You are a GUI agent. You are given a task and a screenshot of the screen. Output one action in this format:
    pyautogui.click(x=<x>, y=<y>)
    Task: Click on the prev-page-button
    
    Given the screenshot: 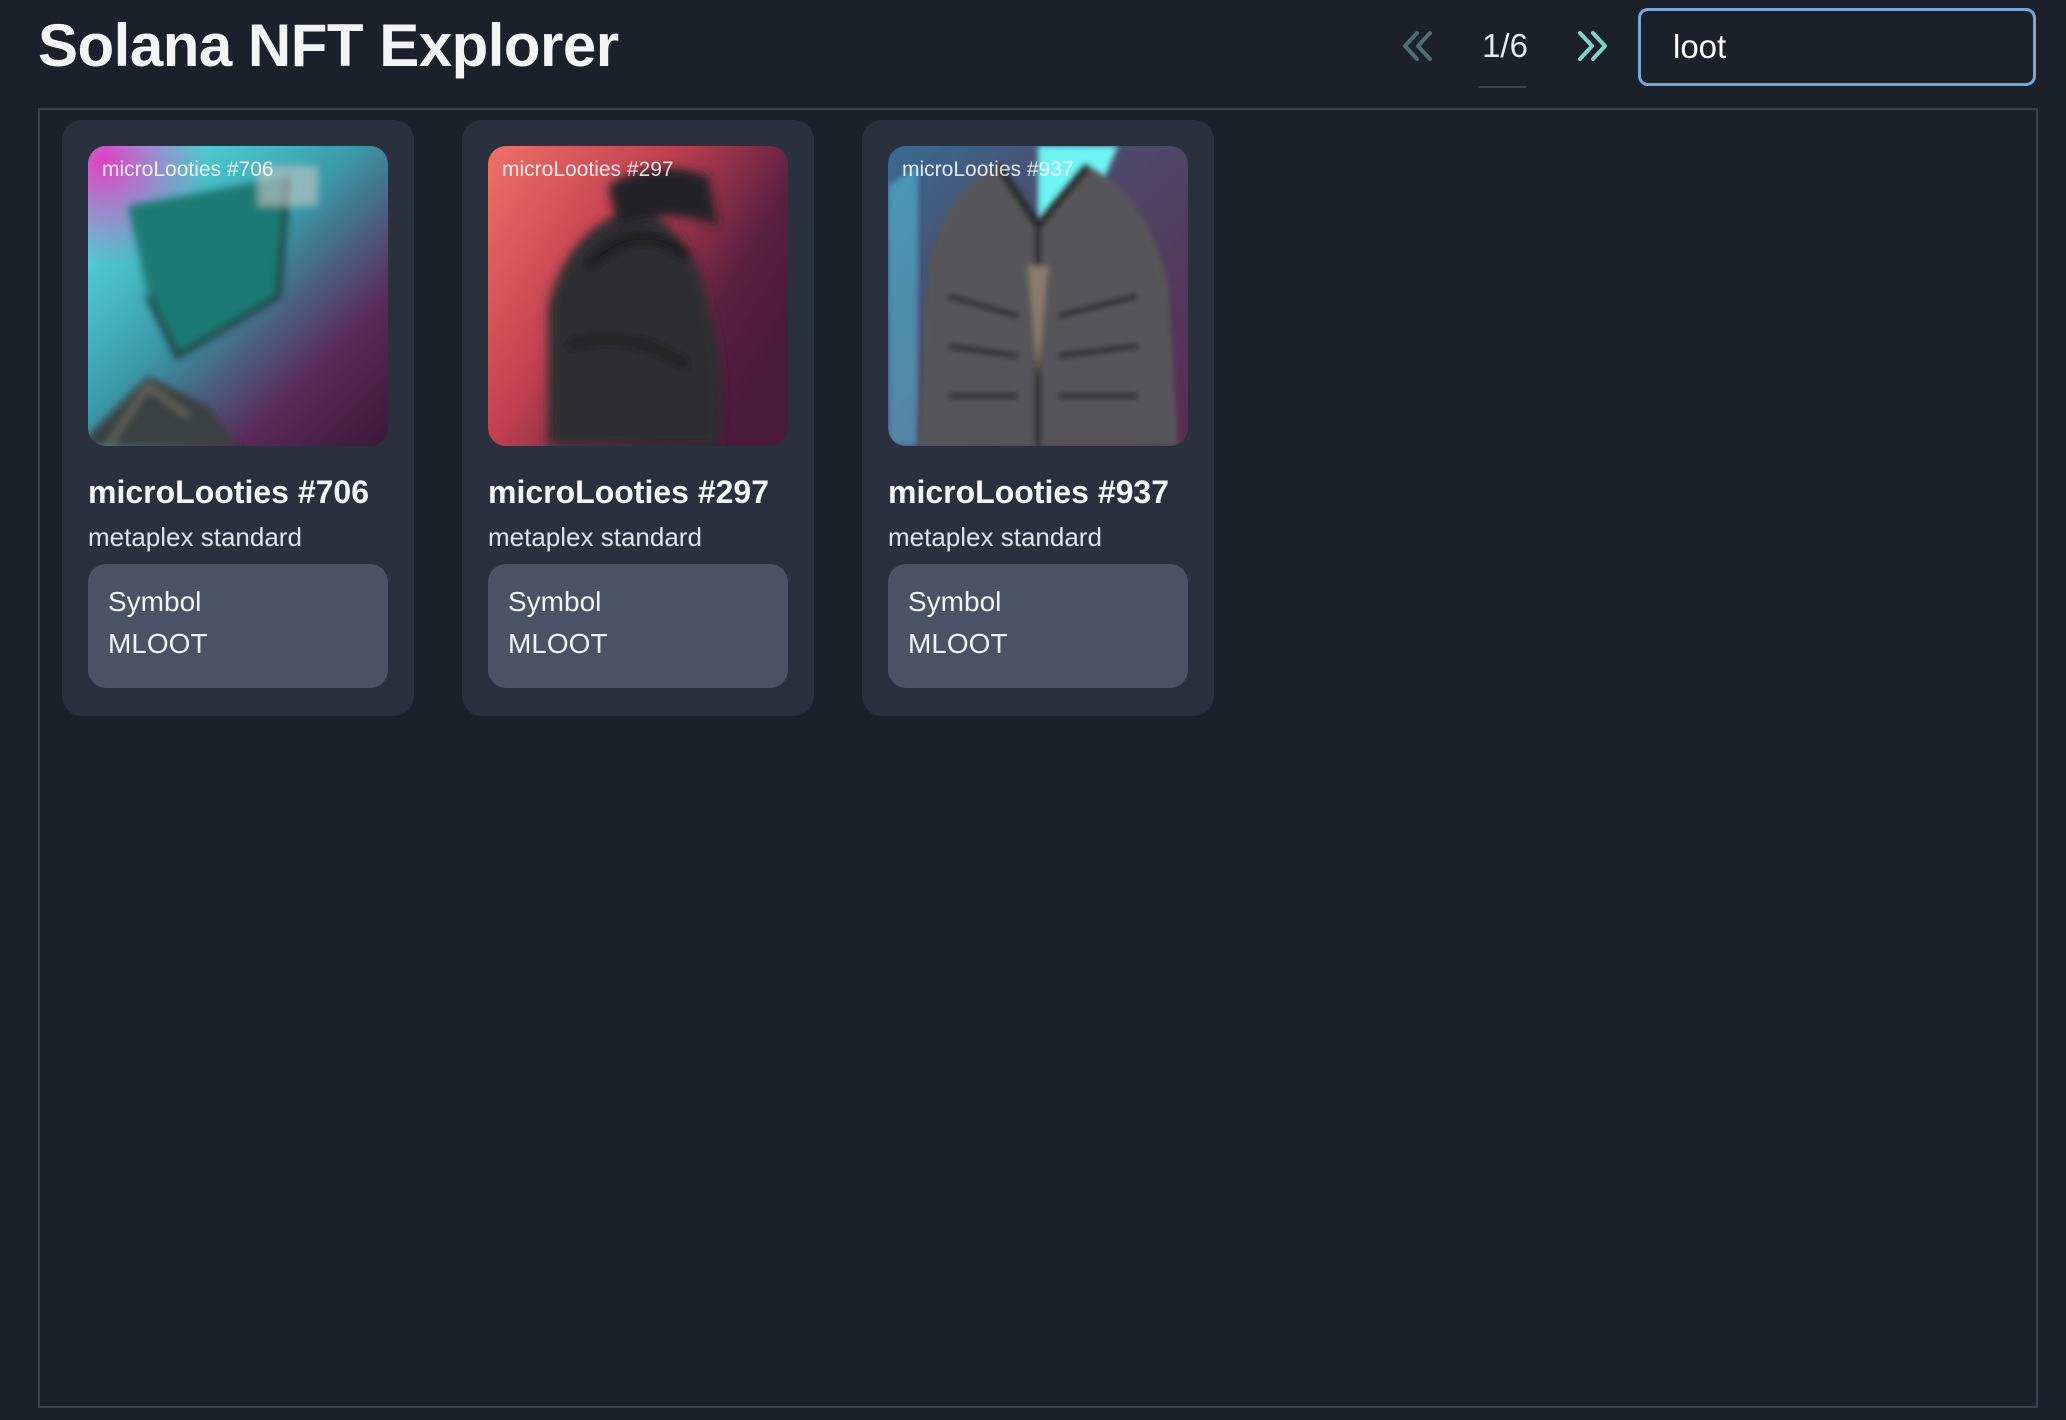 What is the action you would take?
    pyautogui.click(x=1418, y=46)
    